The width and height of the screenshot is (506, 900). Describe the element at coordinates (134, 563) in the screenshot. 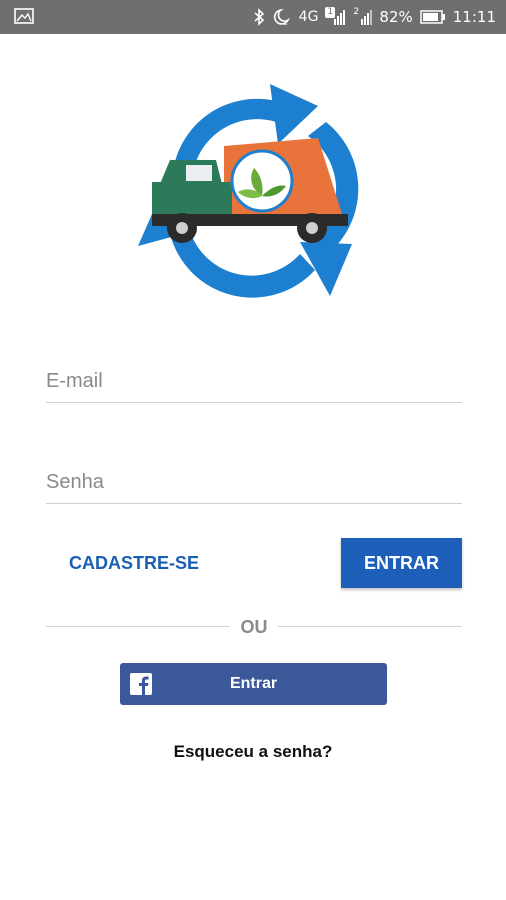

I see `register-button: CADASTRE-SE` at that location.